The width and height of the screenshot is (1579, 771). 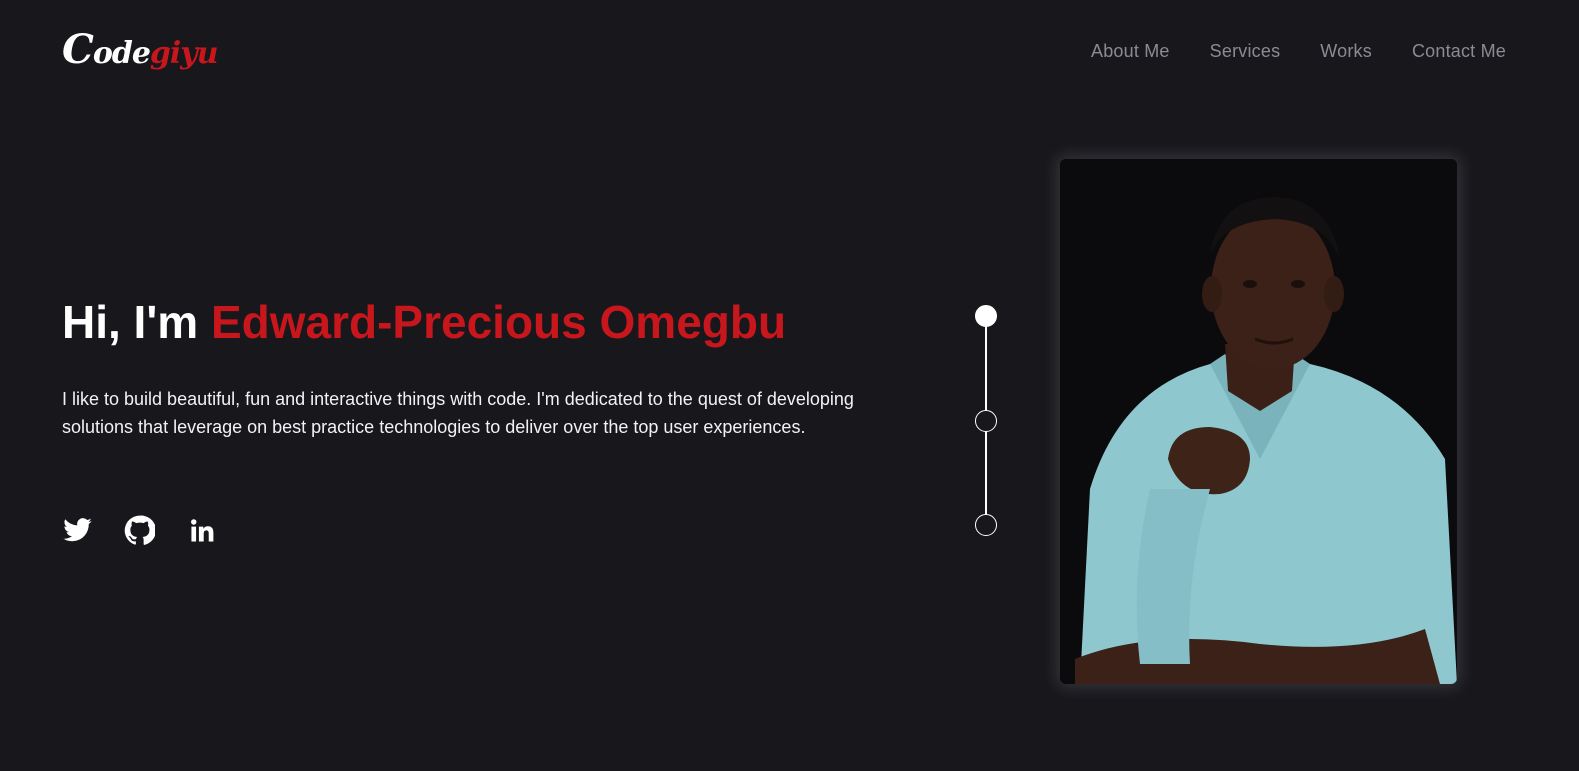 I want to click on hero-title: Hi, I'm Edward-Precious Omegbu, so click(x=424, y=322).